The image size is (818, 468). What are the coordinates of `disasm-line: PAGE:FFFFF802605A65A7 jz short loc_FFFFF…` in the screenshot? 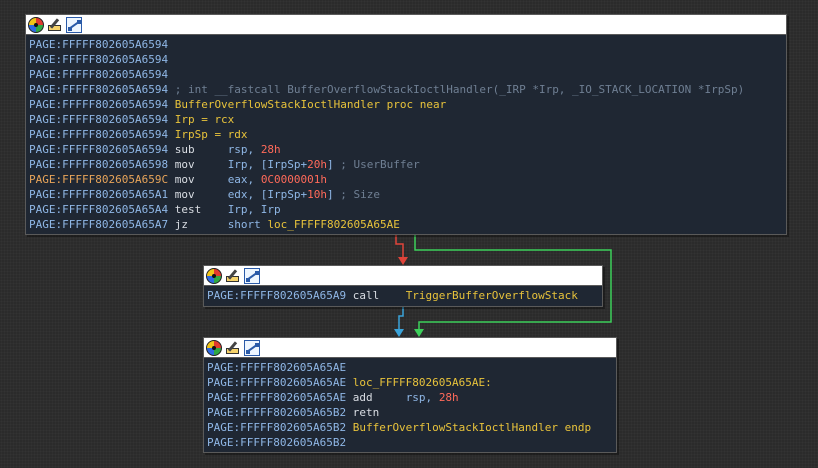 It's located at (406, 224).